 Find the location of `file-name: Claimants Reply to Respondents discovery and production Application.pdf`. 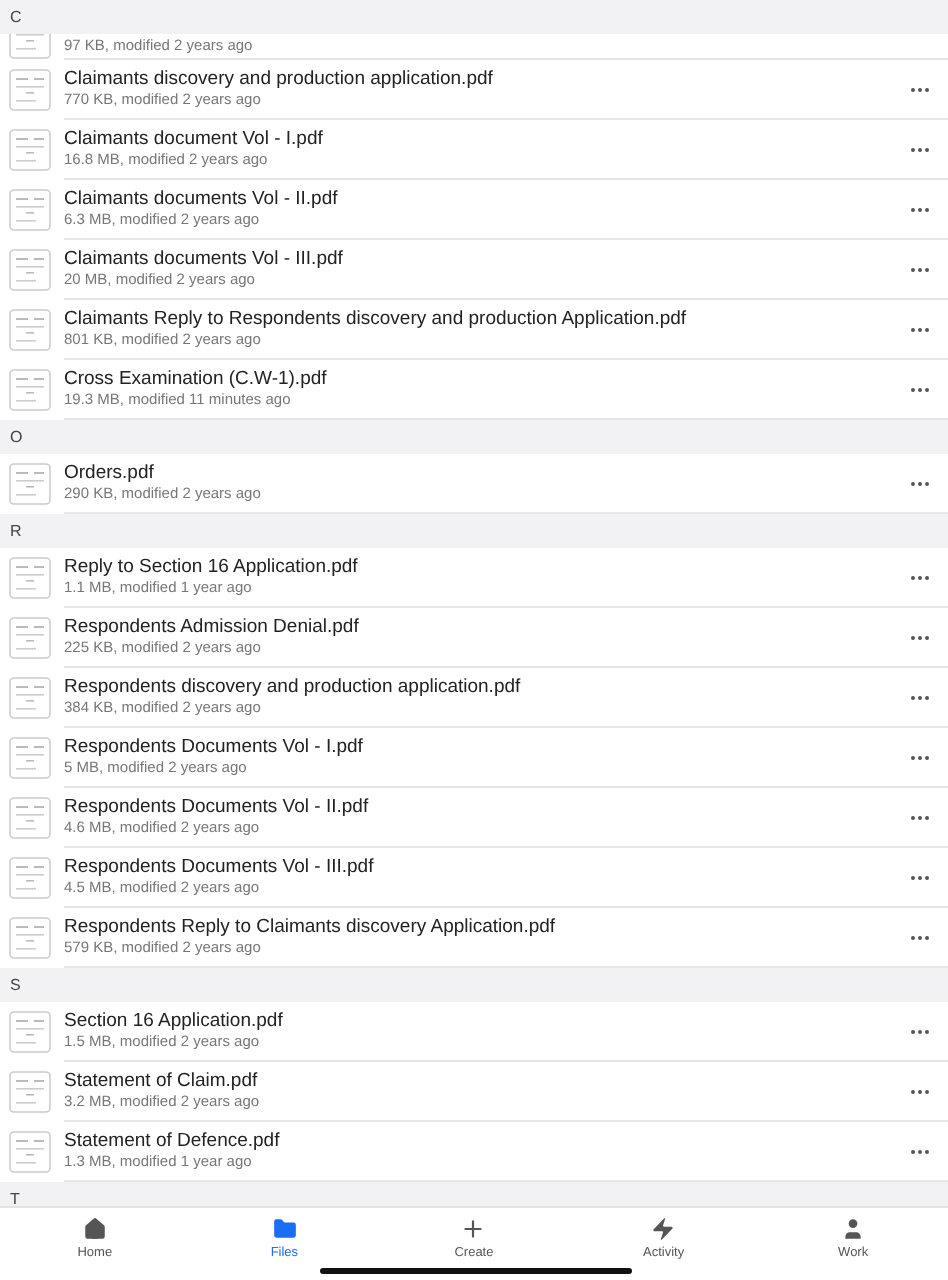

file-name: Claimants Reply to Respondents discovery and production Application.pdf is located at coordinates (376, 319).